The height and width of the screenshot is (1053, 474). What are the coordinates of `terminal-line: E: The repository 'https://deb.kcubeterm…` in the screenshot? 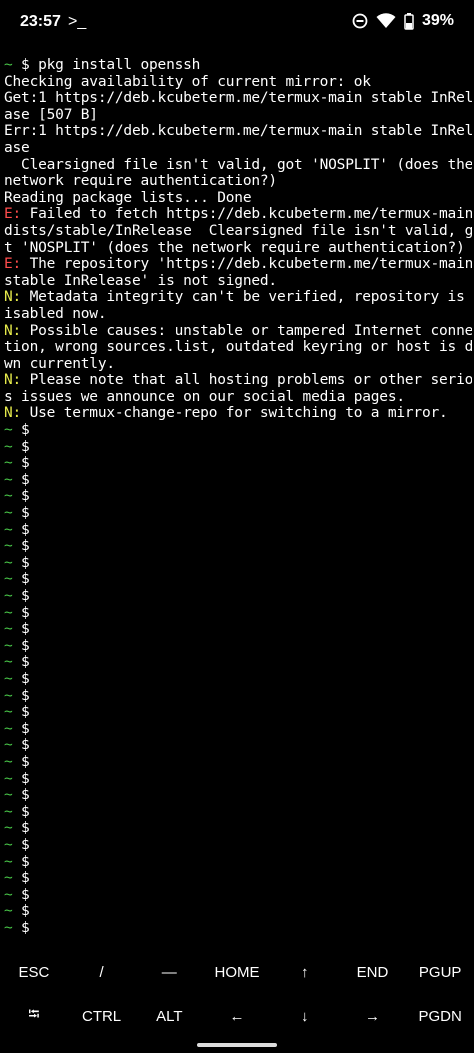 It's located at (238, 264).